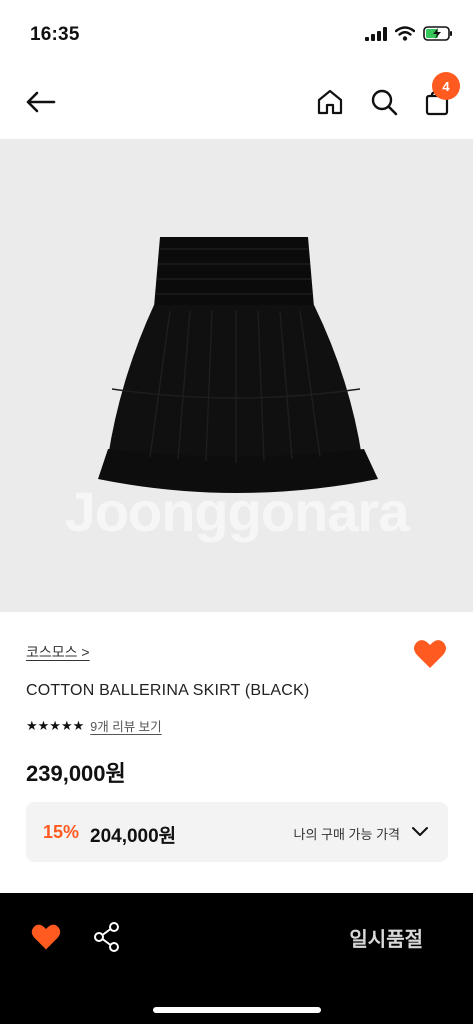  I want to click on temporarily-sold-out-button: 일시품절, so click(386, 937).